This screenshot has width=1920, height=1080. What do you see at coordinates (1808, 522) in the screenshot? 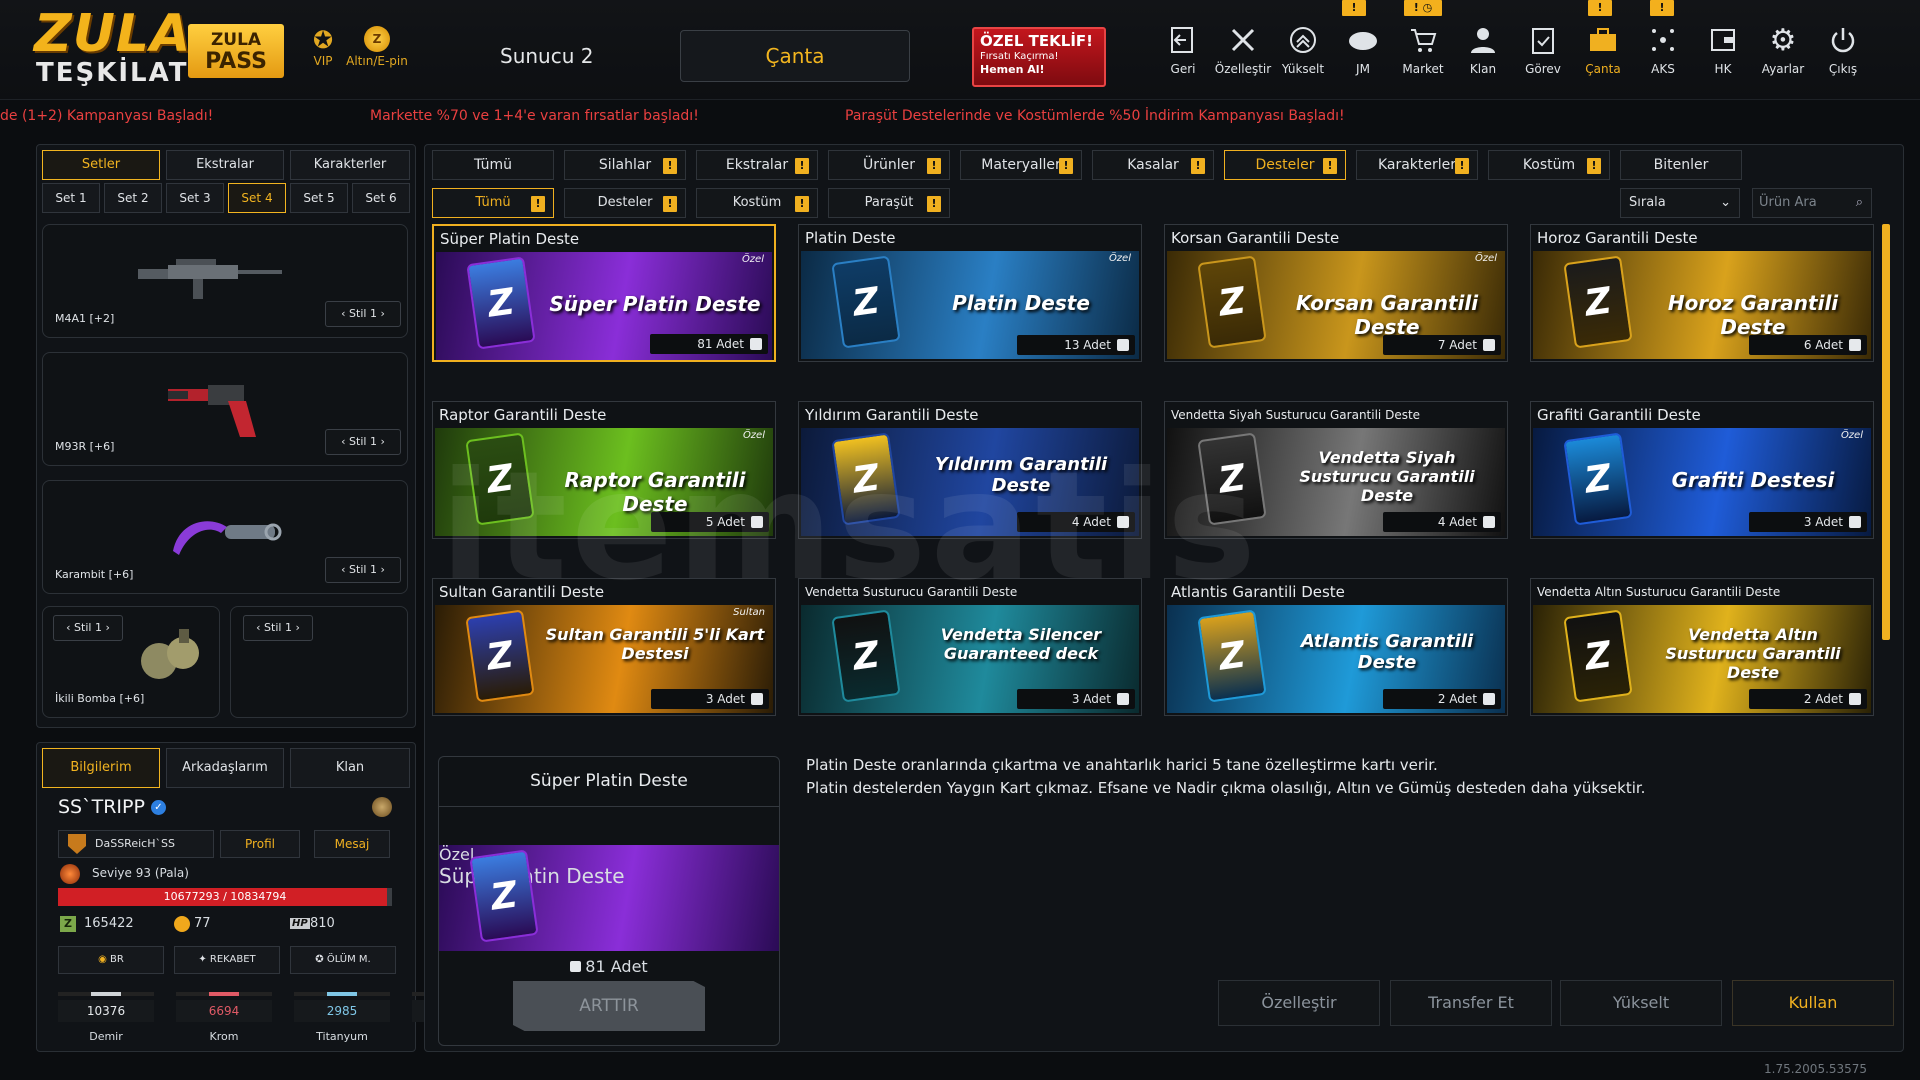
I see `deck-count: 3 Adet` at bounding box center [1808, 522].